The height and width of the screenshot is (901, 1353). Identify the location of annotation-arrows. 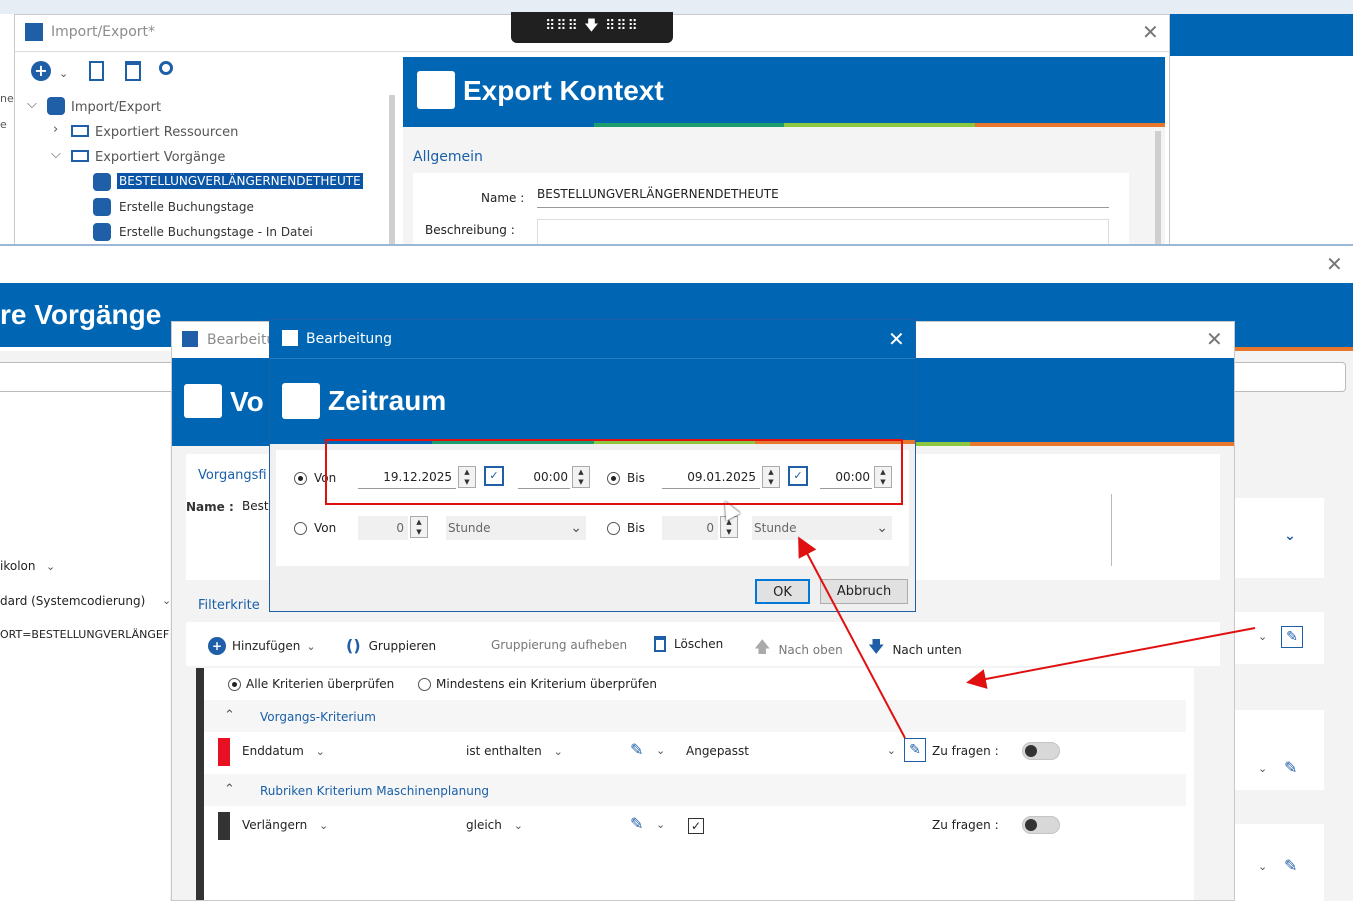
(1027, 637).